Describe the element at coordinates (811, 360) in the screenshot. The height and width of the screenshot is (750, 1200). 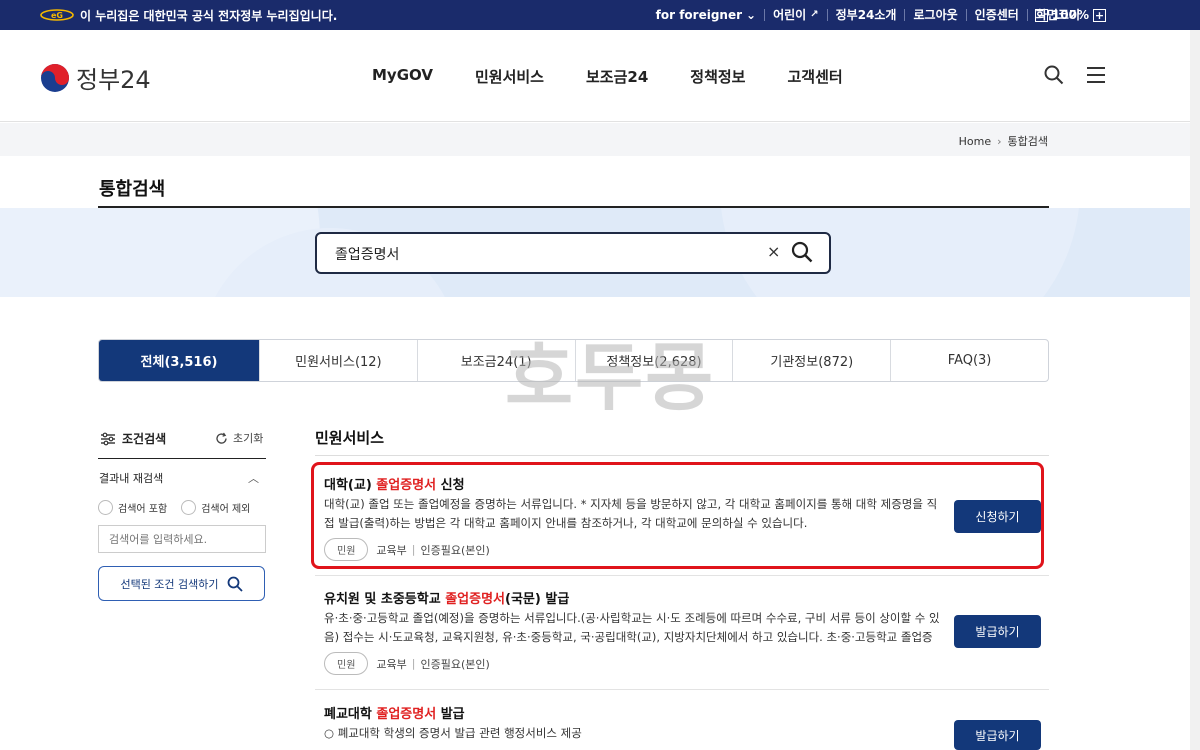
I see `tab-institution: 기관정보(872)` at that location.